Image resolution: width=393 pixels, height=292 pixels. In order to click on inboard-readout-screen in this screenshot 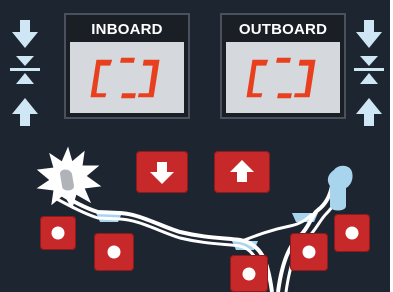, I will do `click(127, 77)`.